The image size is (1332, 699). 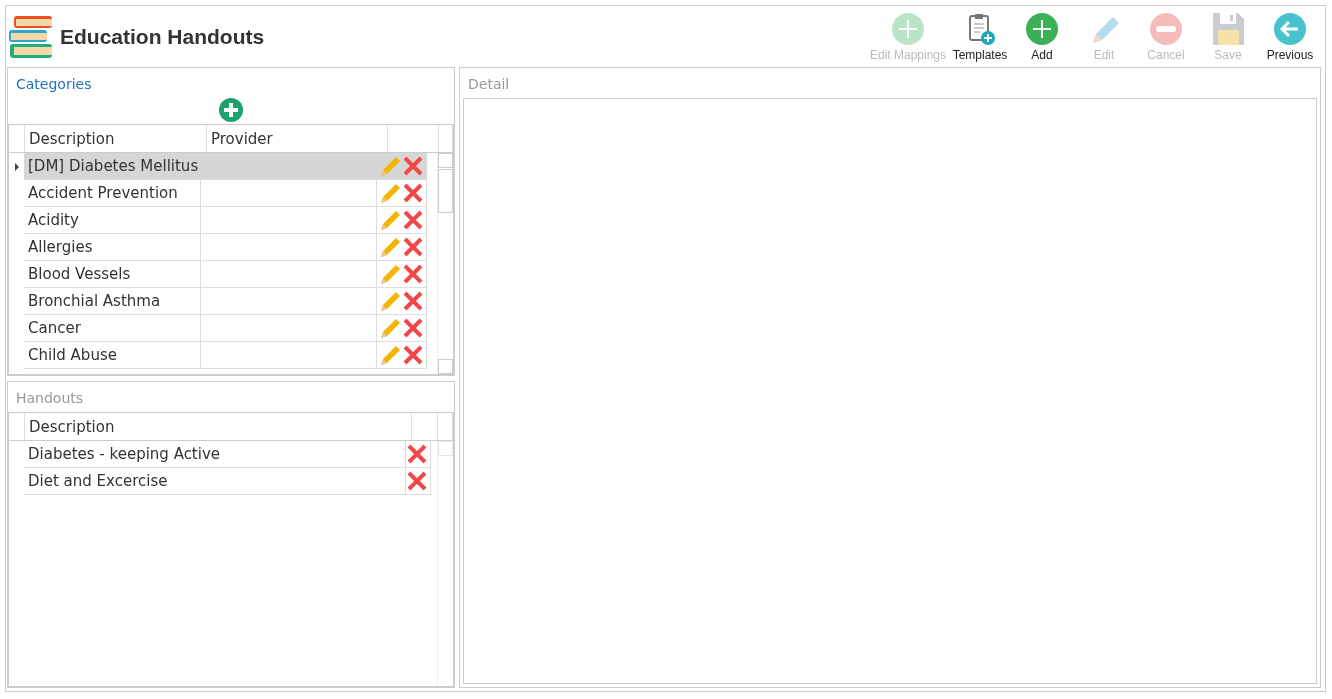 I want to click on minus-icon, so click(x=1166, y=28).